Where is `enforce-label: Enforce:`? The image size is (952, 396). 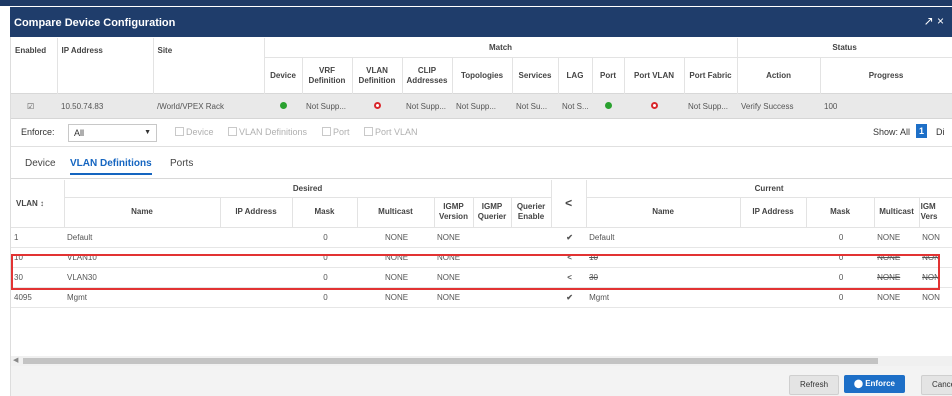
enforce-label: Enforce: is located at coordinates (38, 132).